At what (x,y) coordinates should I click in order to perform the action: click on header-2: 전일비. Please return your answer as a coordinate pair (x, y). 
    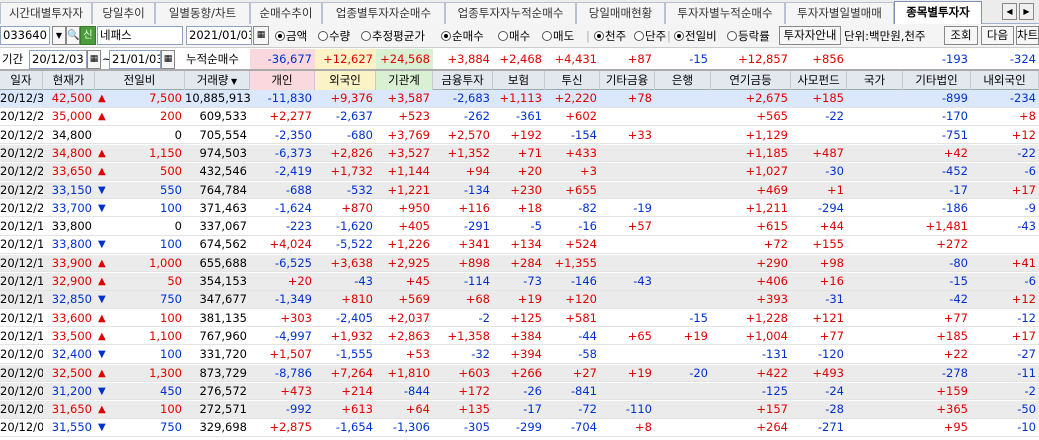
    Looking at the image, I should click on (140, 80).